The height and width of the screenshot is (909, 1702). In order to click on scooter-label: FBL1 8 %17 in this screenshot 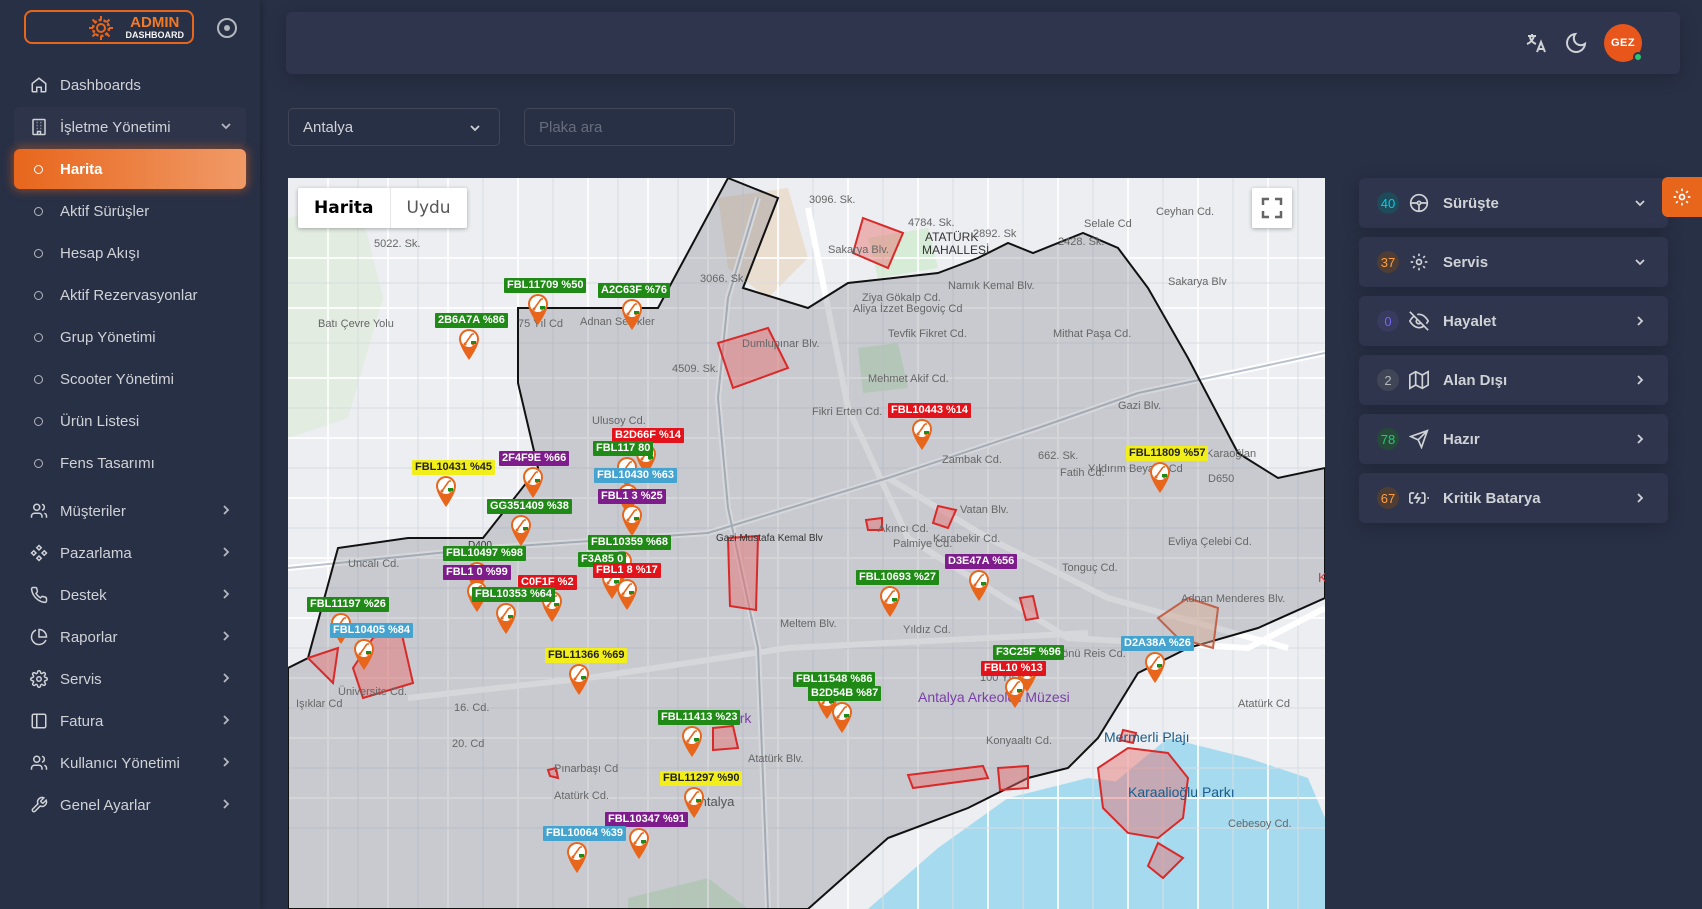, I will do `click(627, 570)`.